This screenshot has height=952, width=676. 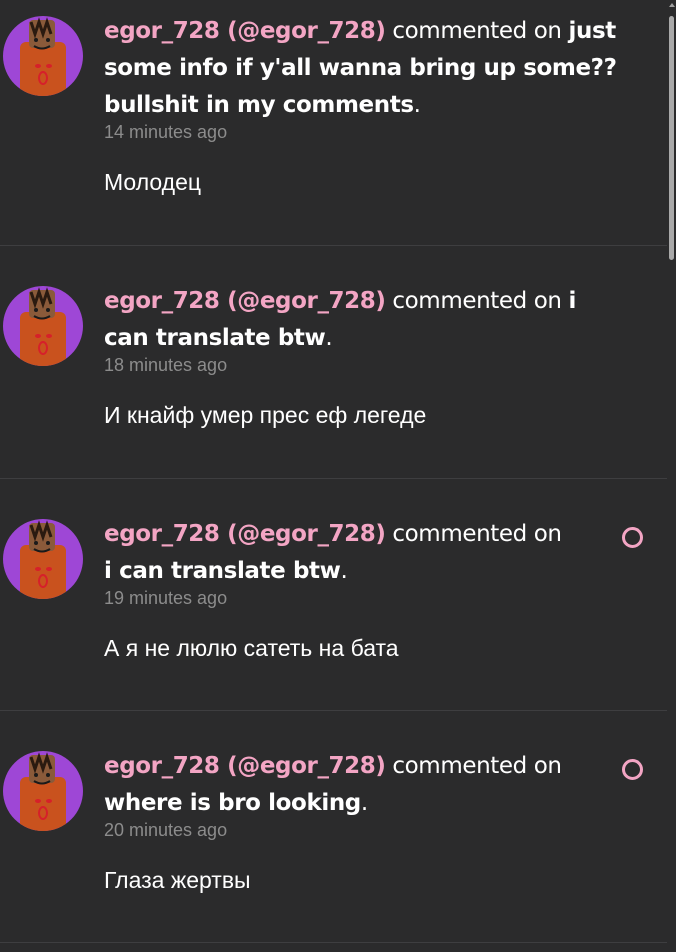 What do you see at coordinates (671, 138) in the screenshot?
I see `scrollbar-thumb` at bounding box center [671, 138].